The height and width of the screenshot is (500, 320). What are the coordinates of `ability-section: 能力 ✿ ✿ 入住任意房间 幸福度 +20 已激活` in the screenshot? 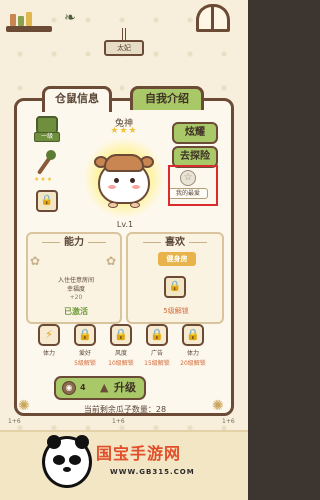 It's located at (74, 278).